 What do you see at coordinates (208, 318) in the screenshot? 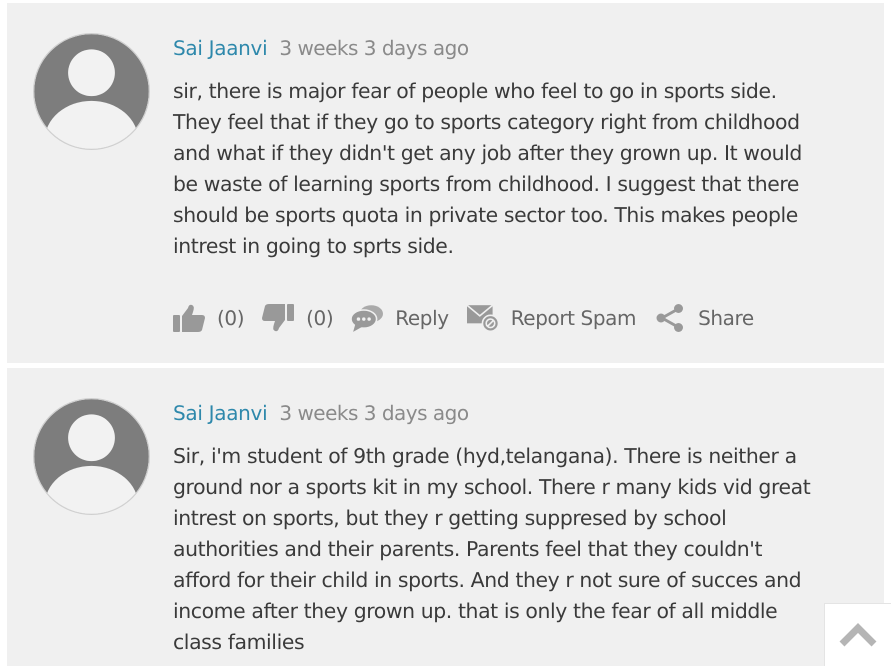
I see `like-button: (0)` at bounding box center [208, 318].